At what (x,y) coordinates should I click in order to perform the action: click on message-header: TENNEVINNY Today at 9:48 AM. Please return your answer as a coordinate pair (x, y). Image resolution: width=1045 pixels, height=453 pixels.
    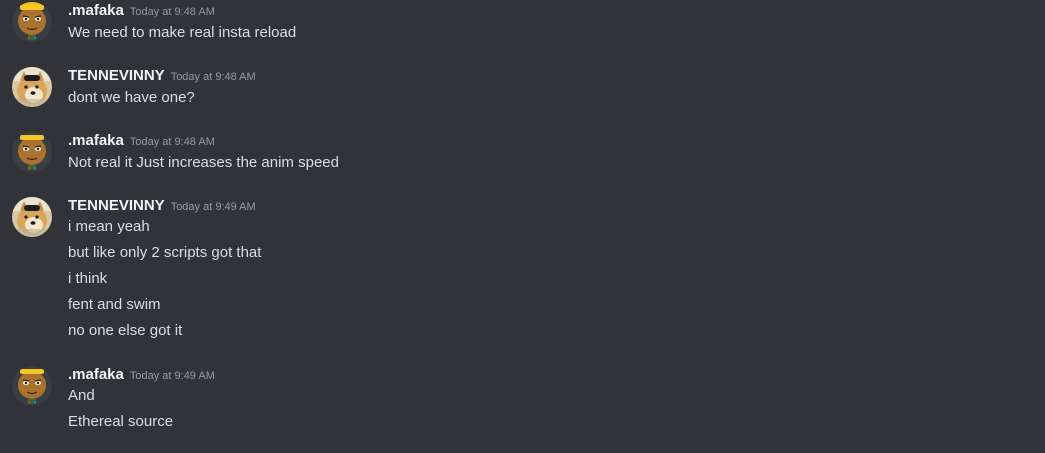
    Looking at the image, I should click on (162, 78).